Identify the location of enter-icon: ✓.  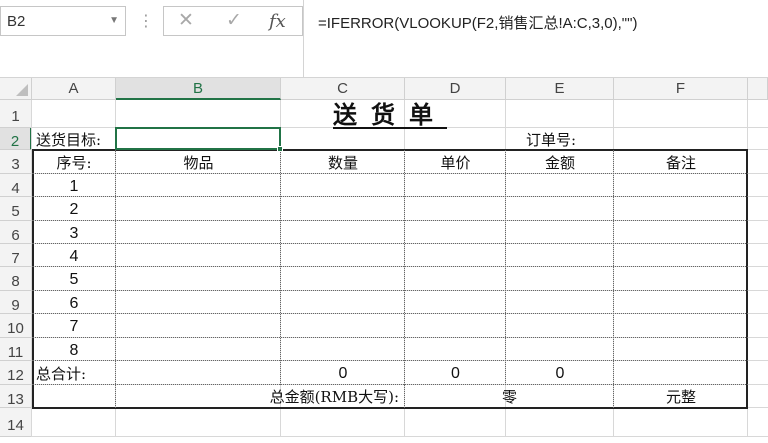
(234, 20).